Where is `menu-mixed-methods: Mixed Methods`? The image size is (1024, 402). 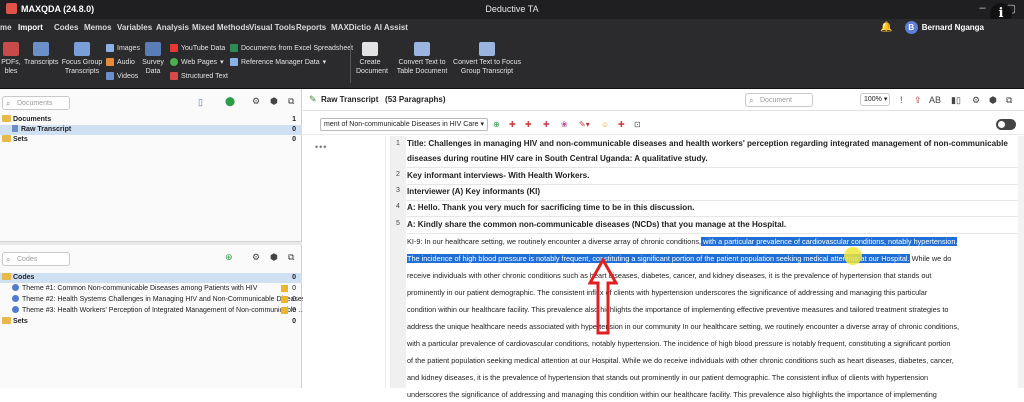
menu-mixed-methods: Mixed Methods is located at coordinates (221, 27).